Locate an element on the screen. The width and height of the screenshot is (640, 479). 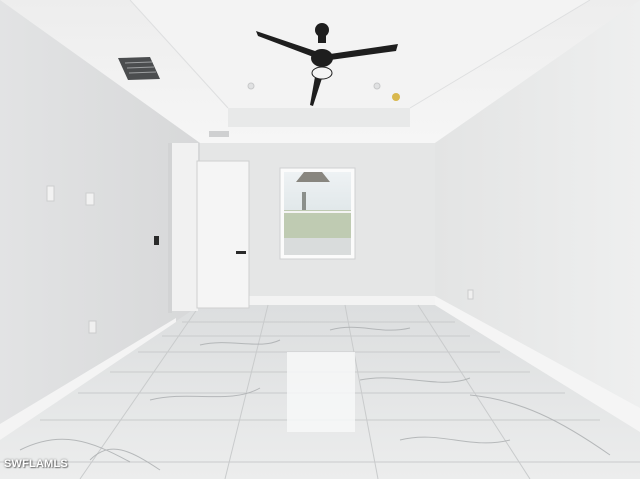
mls-watermark: SWFLAMLS is located at coordinates (36, 464).